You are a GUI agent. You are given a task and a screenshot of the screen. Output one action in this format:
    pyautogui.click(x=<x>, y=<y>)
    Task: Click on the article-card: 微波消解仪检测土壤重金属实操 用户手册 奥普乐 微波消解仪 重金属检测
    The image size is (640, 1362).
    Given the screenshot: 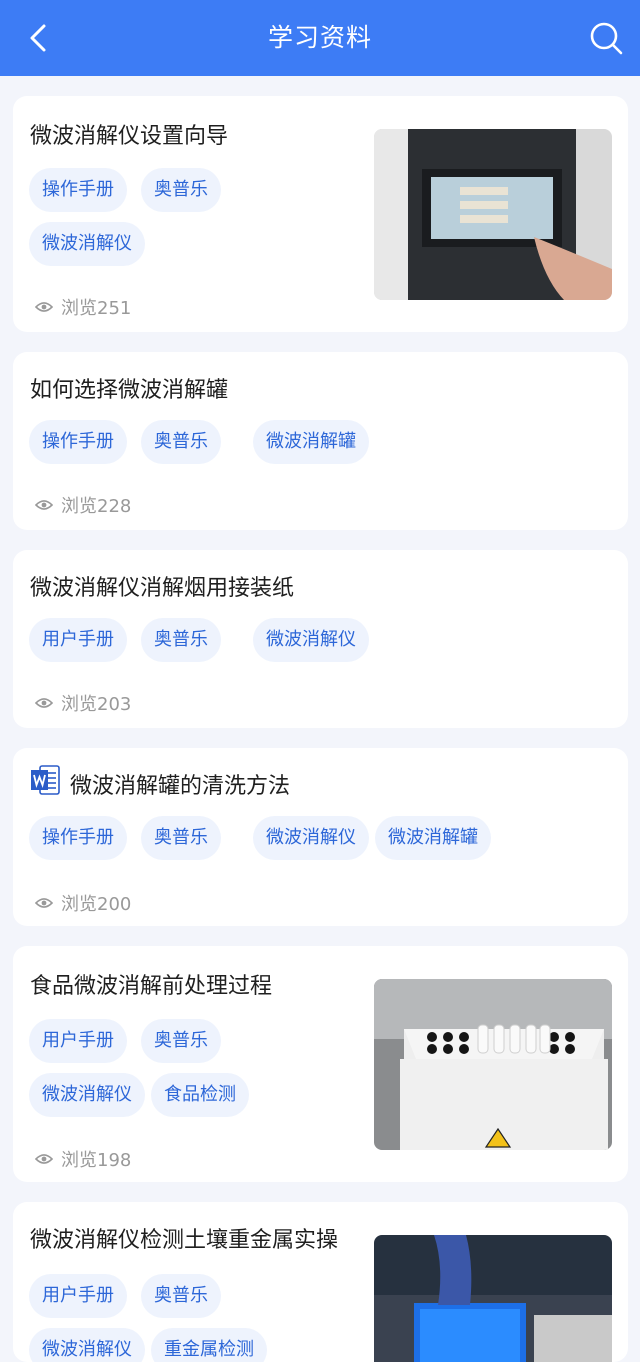 What is the action you would take?
    pyautogui.click(x=320, y=1282)
    